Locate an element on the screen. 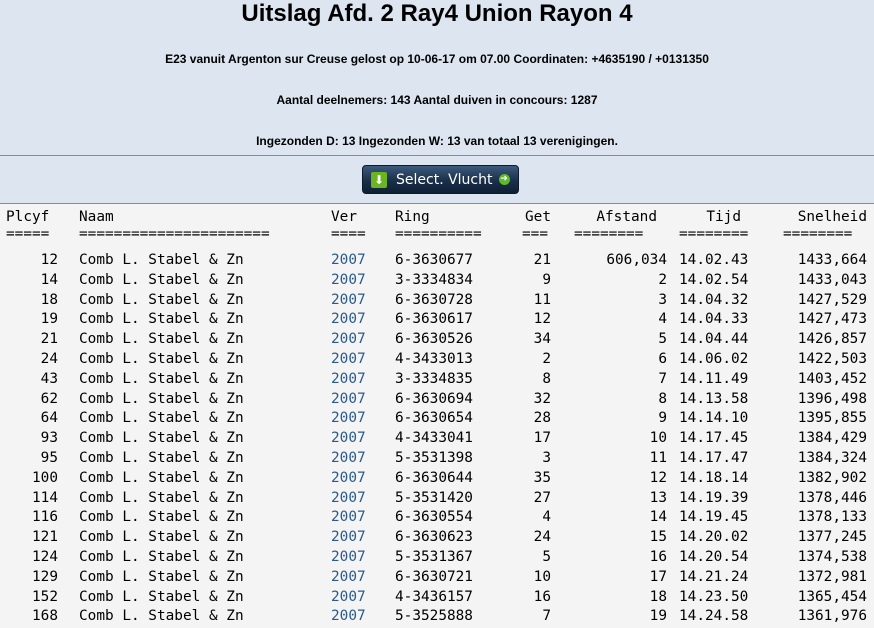 This screenshot has height=628, width=874. col-header-ver: Ver is located at coordinates (344, 217).